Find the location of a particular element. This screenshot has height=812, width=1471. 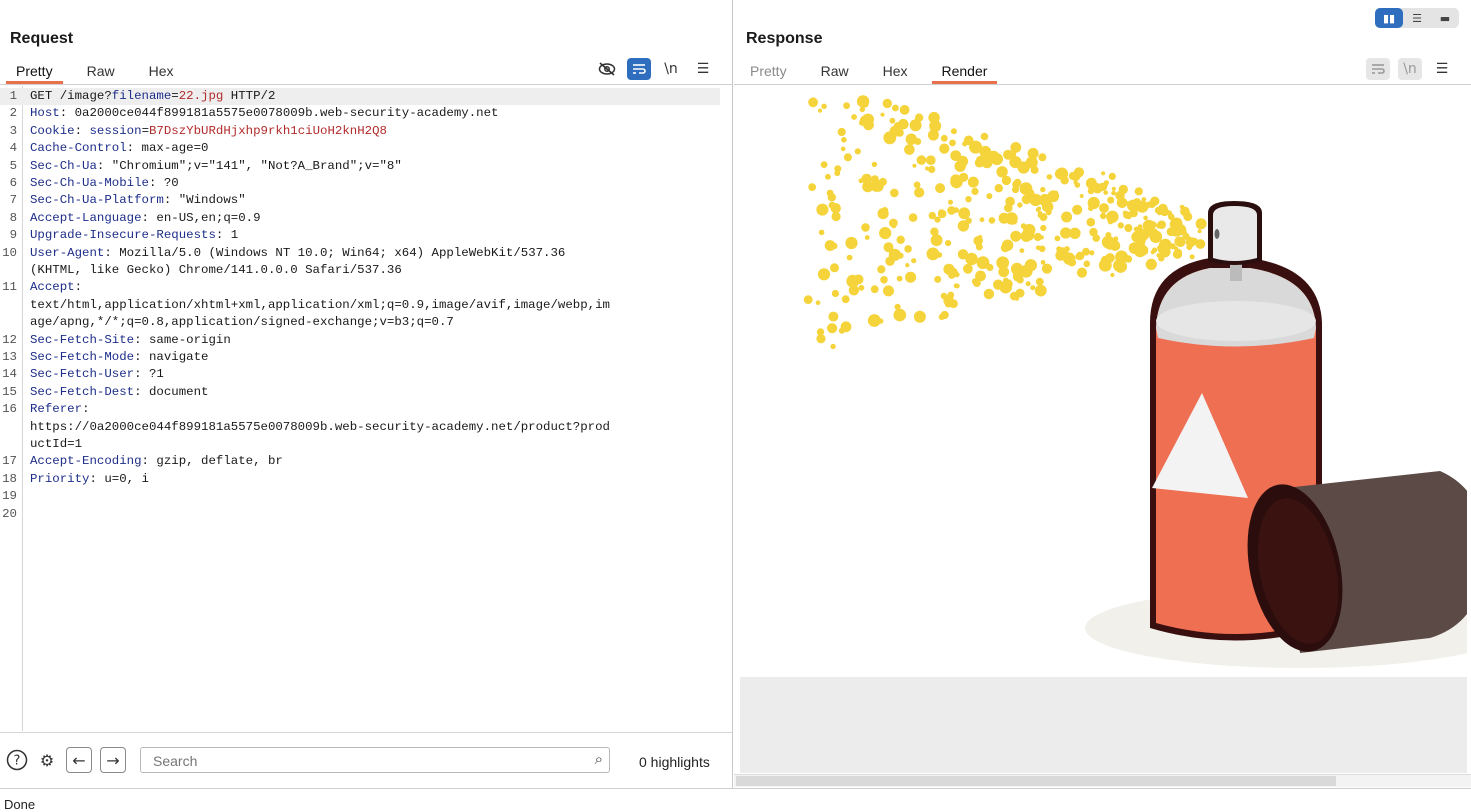

code-line: 7 Sec-Ch-Ua-Platform: "Windows" is located at coordinates (360, 200).